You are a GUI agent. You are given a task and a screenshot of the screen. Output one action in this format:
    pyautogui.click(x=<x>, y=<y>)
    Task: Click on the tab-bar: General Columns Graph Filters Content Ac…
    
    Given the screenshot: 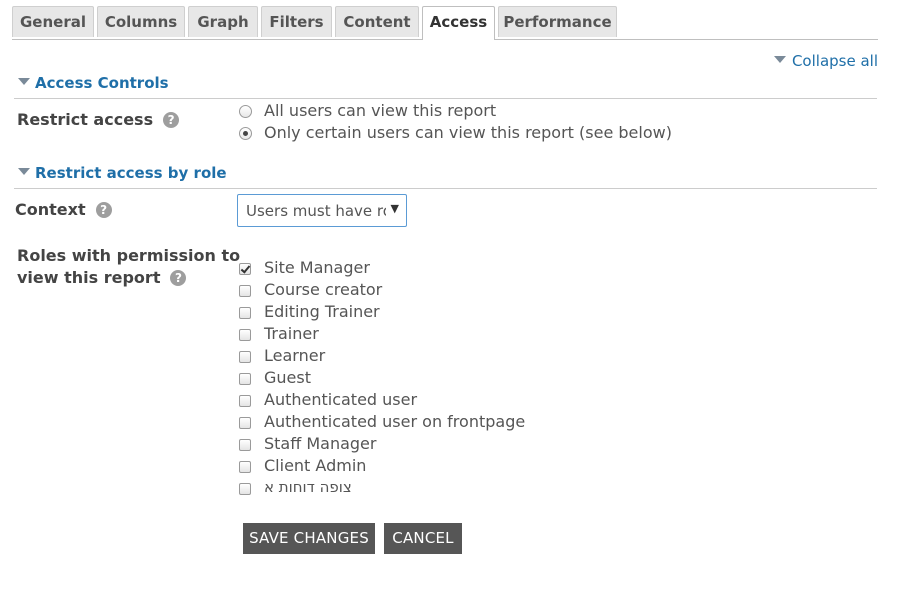 What is the action you would take?
    pyautogui.click(x=445, y=23)
    